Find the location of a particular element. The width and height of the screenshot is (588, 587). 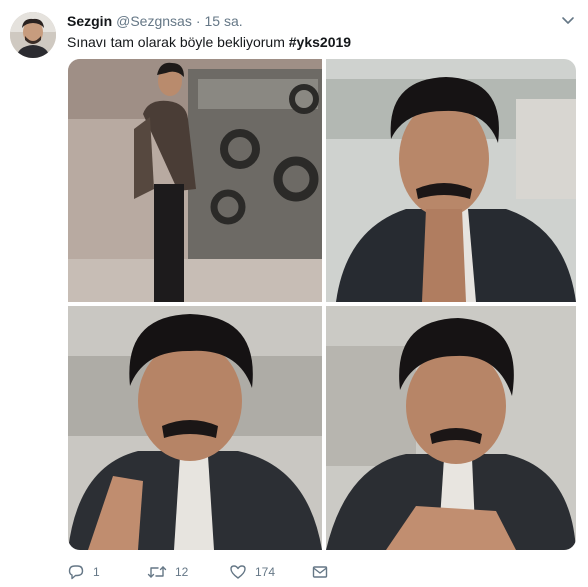

retweet-count: 12 is located at coordinates (182, 572).